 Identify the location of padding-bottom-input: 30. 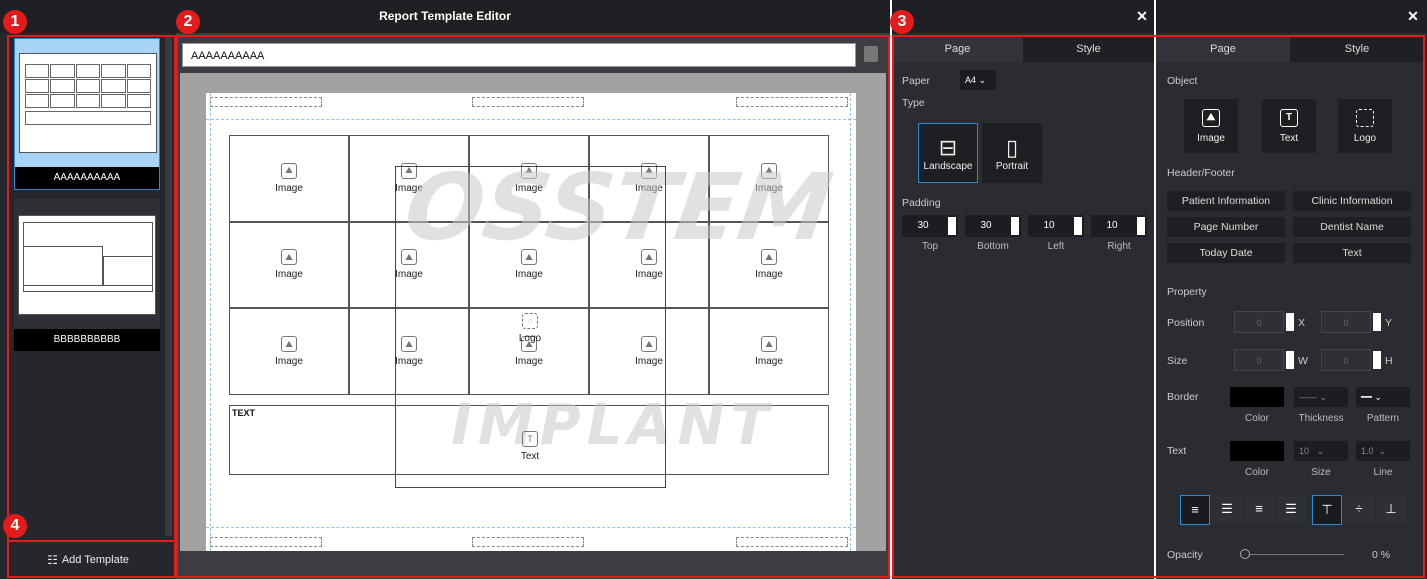
(993, 226).